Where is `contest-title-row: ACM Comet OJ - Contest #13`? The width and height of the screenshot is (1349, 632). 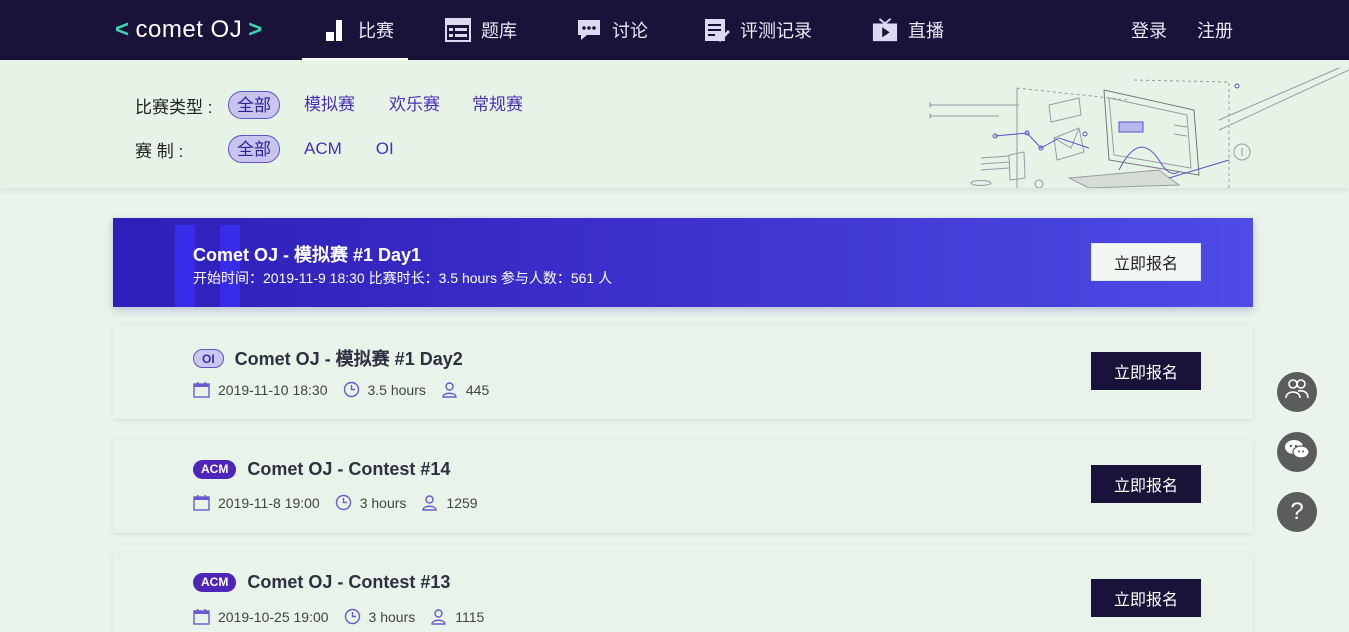 contest-title-row: ACM Comet OJ - Contest #13 is located at coordinates (321, 582).